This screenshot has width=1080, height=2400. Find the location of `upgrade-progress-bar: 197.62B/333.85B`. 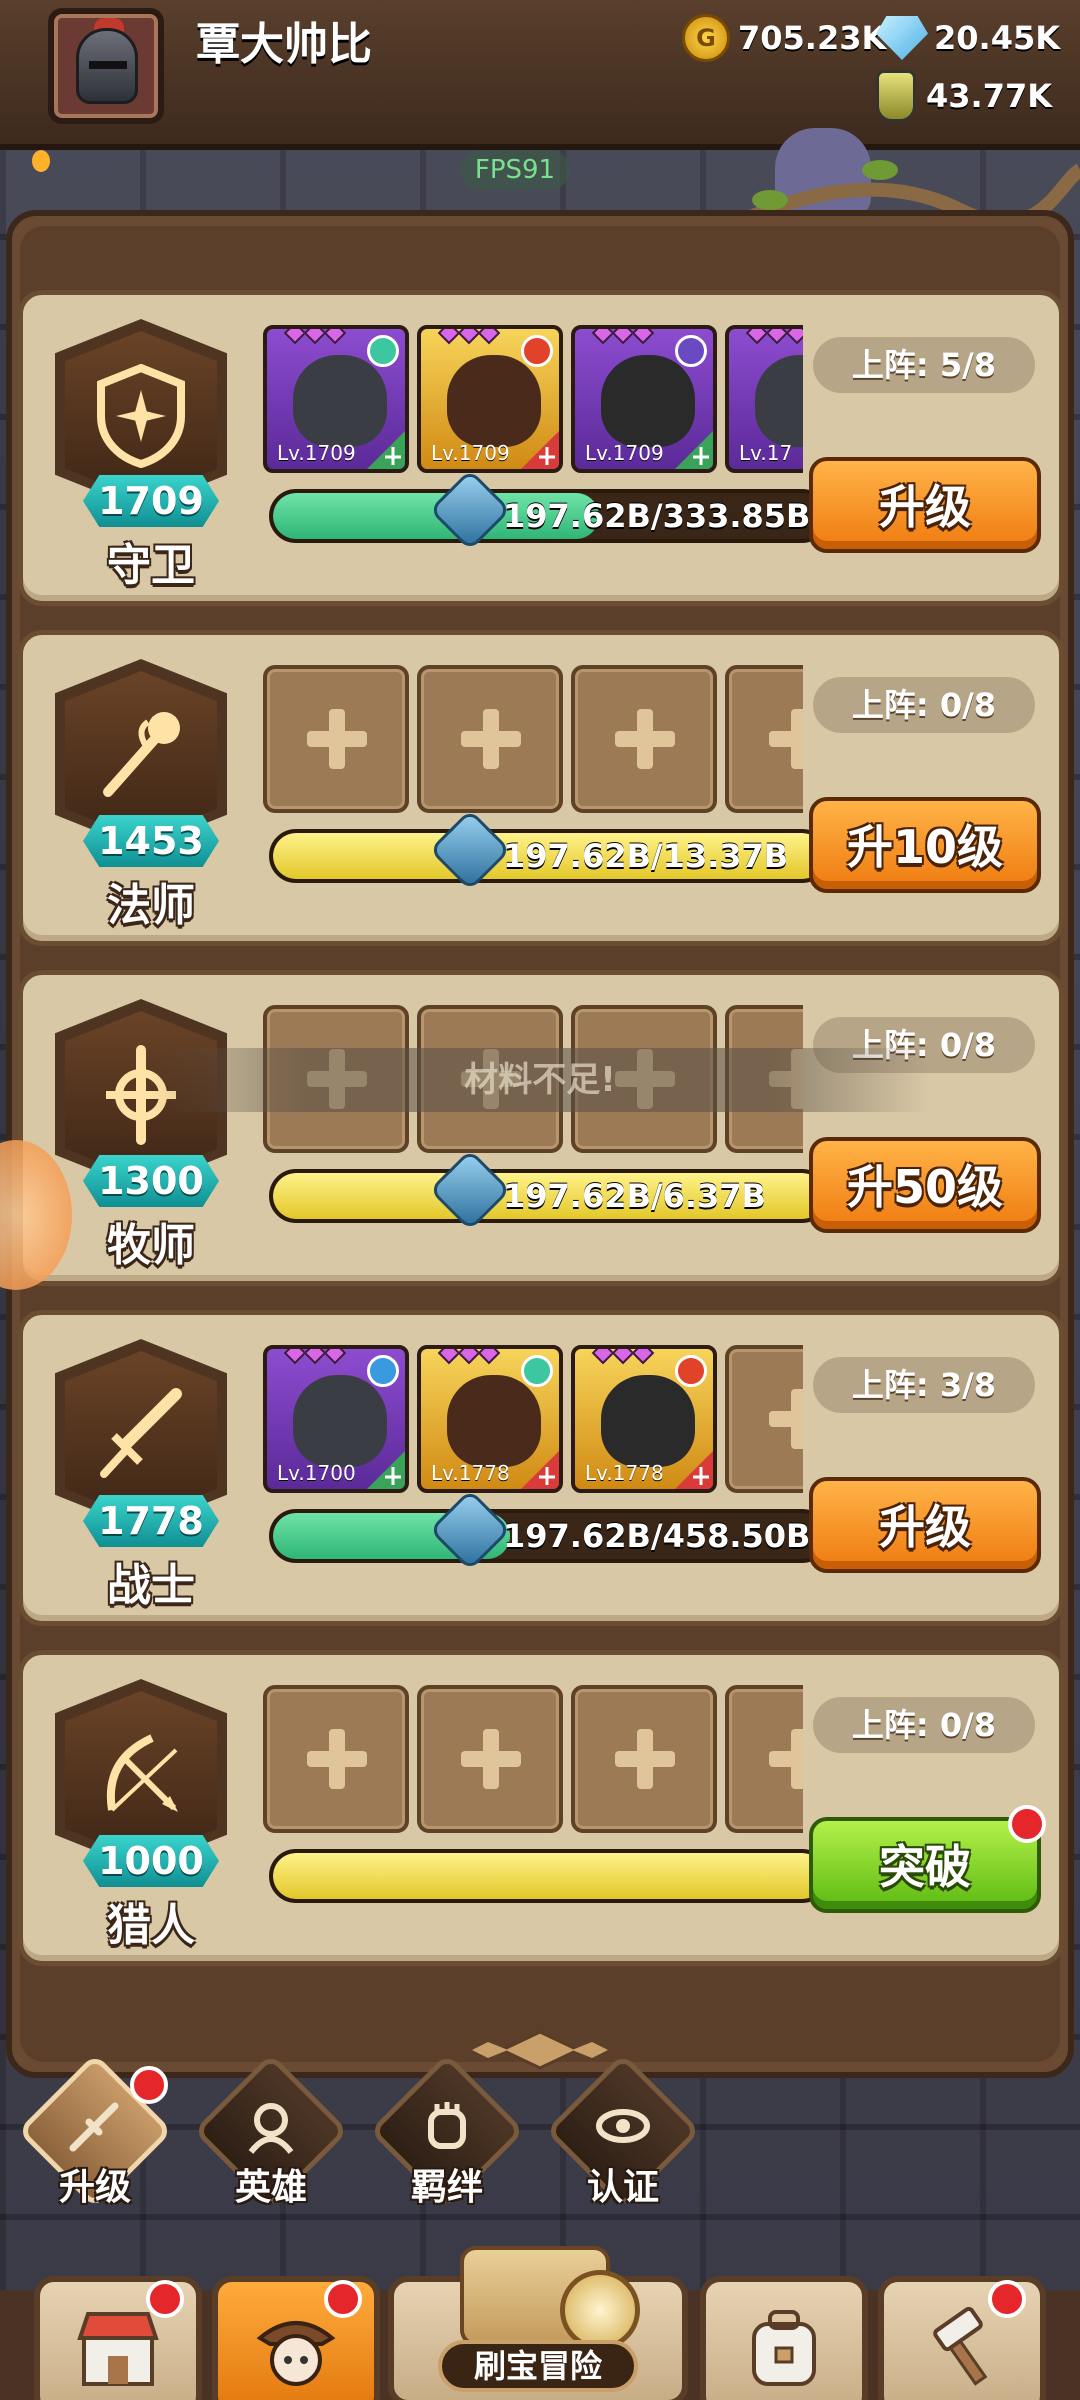

upgrade-progress-bar: 197.62B/333.85B is located at coordinates (549, 516).